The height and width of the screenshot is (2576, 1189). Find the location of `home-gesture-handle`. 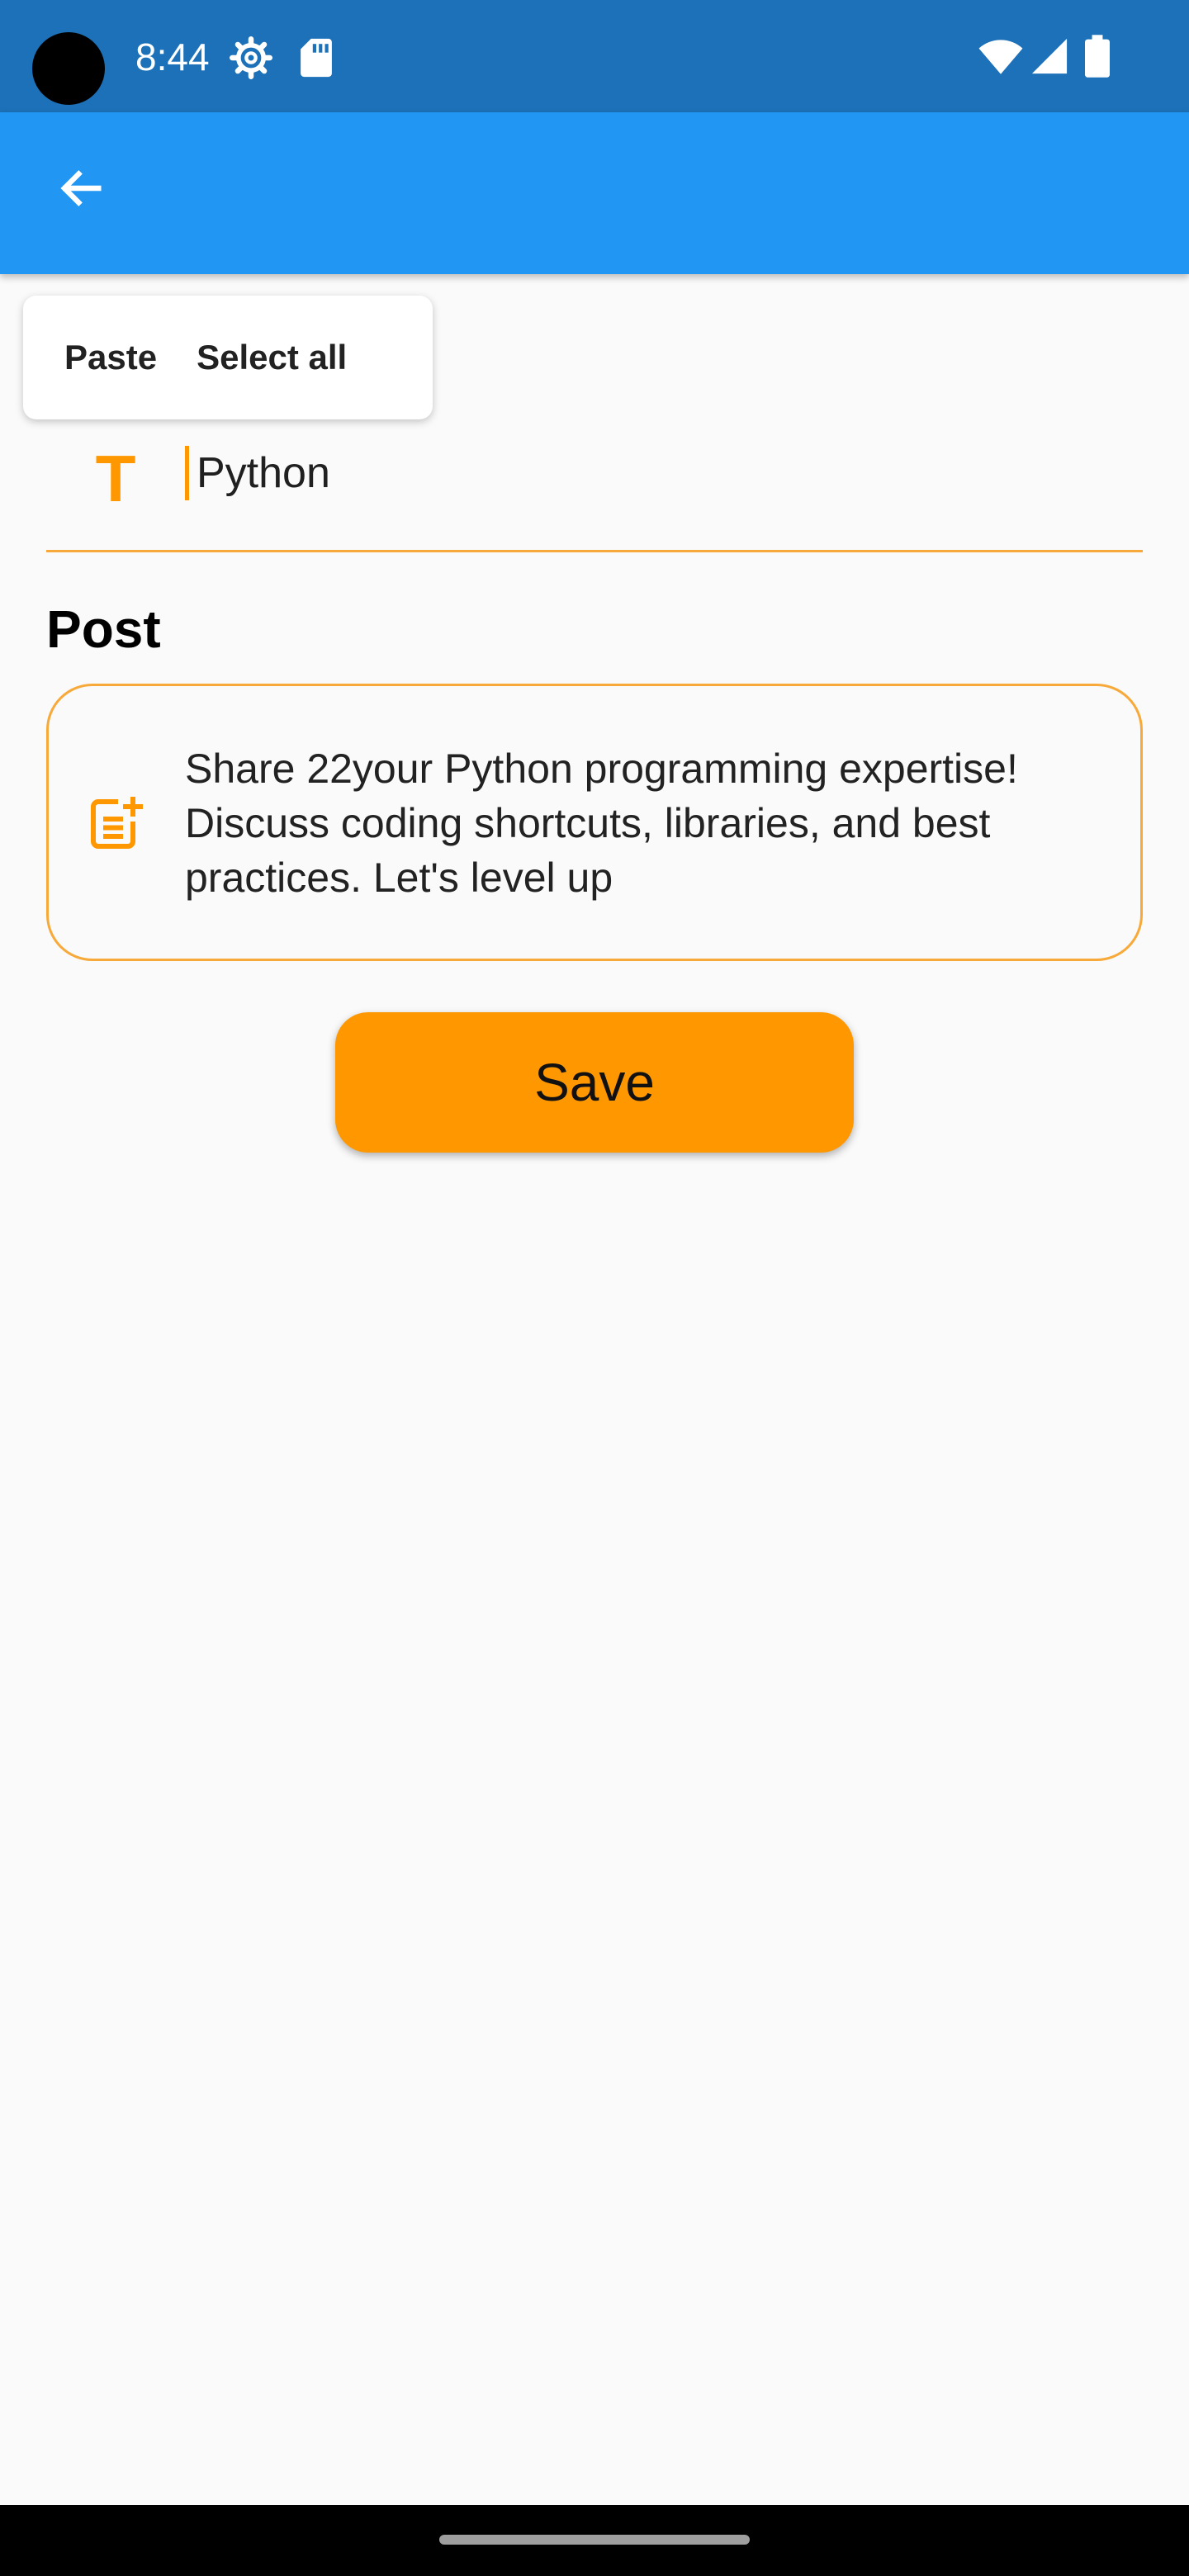

home-gesture-handle is located at coordinates (594, 2540).